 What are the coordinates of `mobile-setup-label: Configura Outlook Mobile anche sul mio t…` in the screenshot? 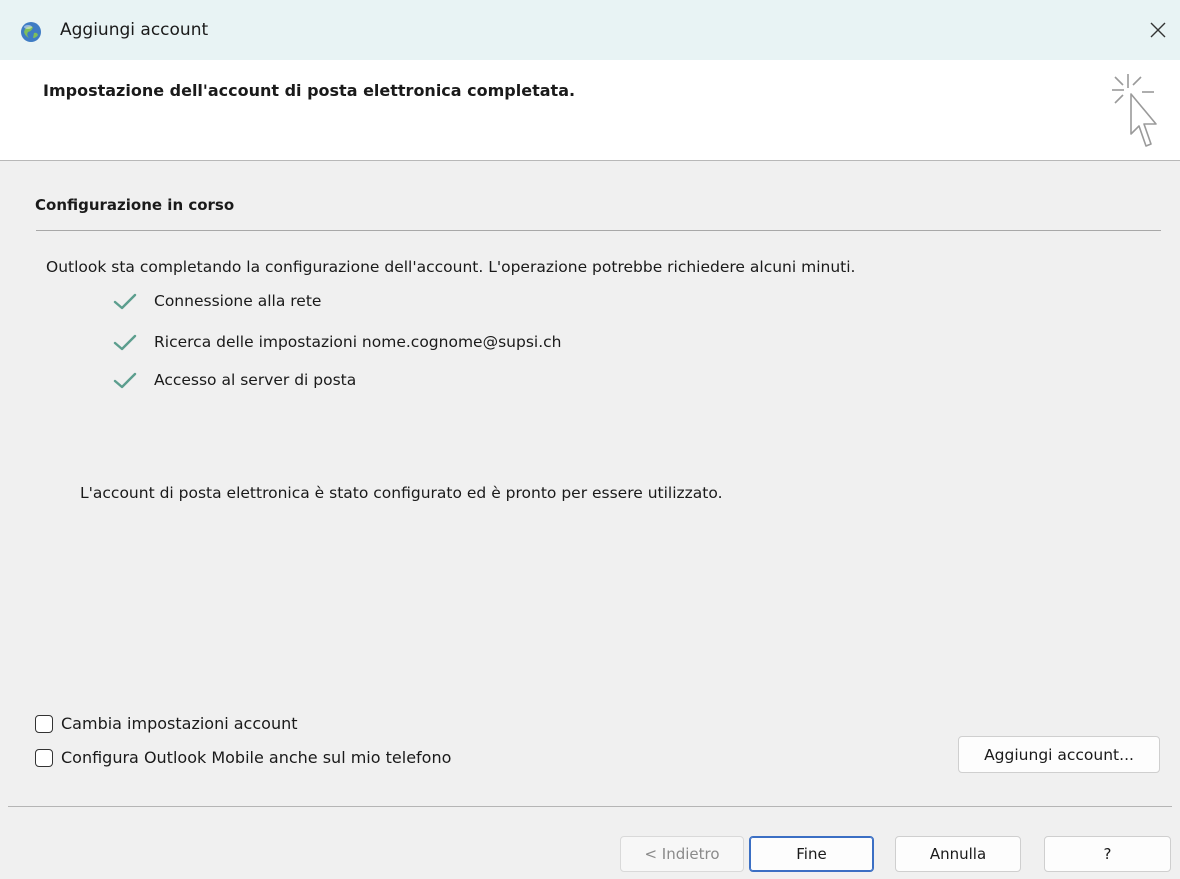 It's located at (256, 757).